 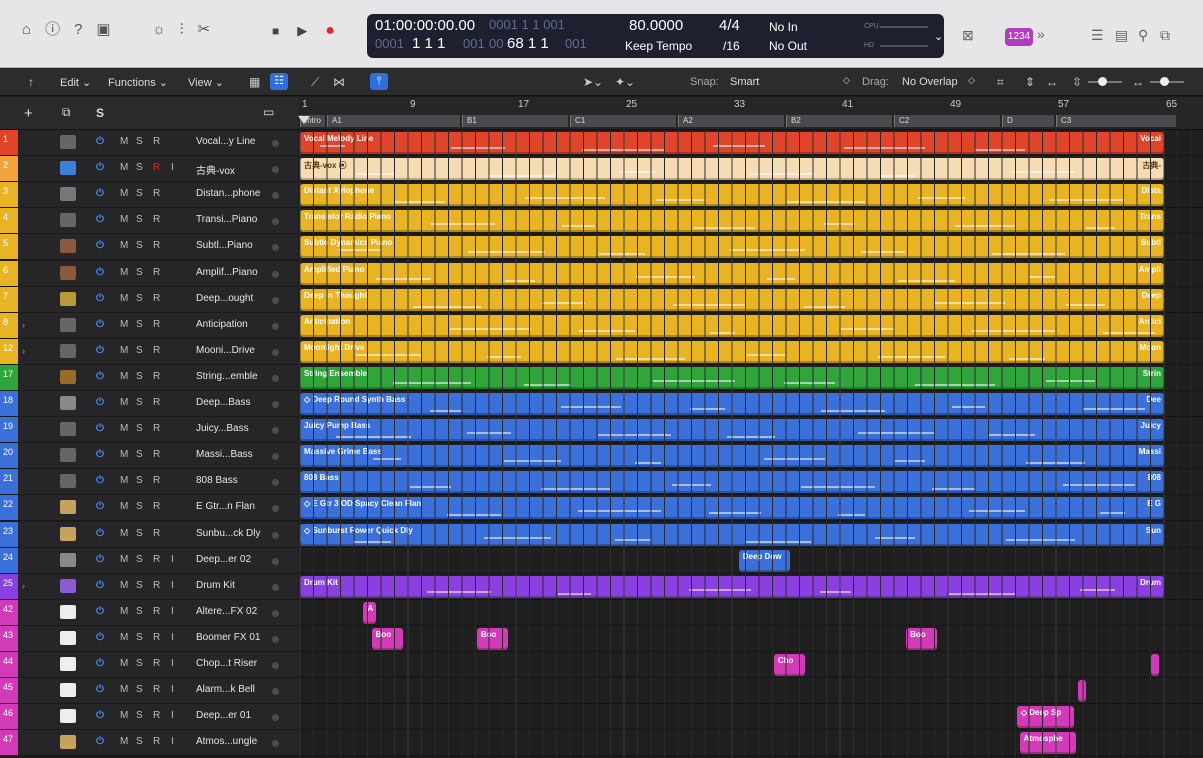 What do you see at coordinates (206, 82) in the screenshot?
I see `view-menu: View ⌄` at bounding box center [206, 82].